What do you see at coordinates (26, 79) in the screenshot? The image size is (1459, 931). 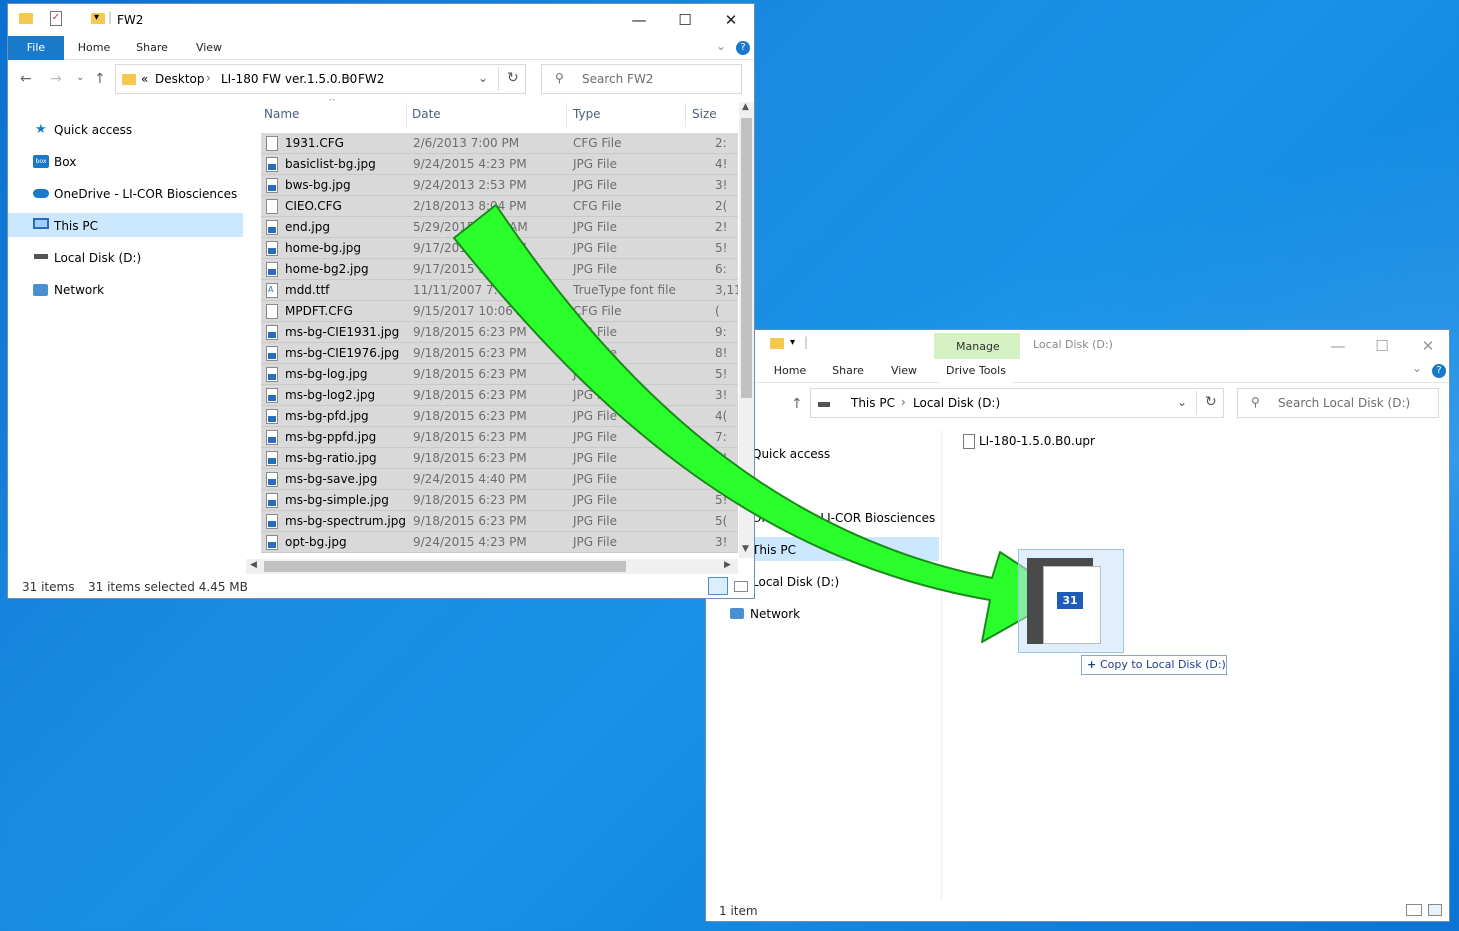 I see `back-arrow-icon: ←` at bounding box center [26, 79].